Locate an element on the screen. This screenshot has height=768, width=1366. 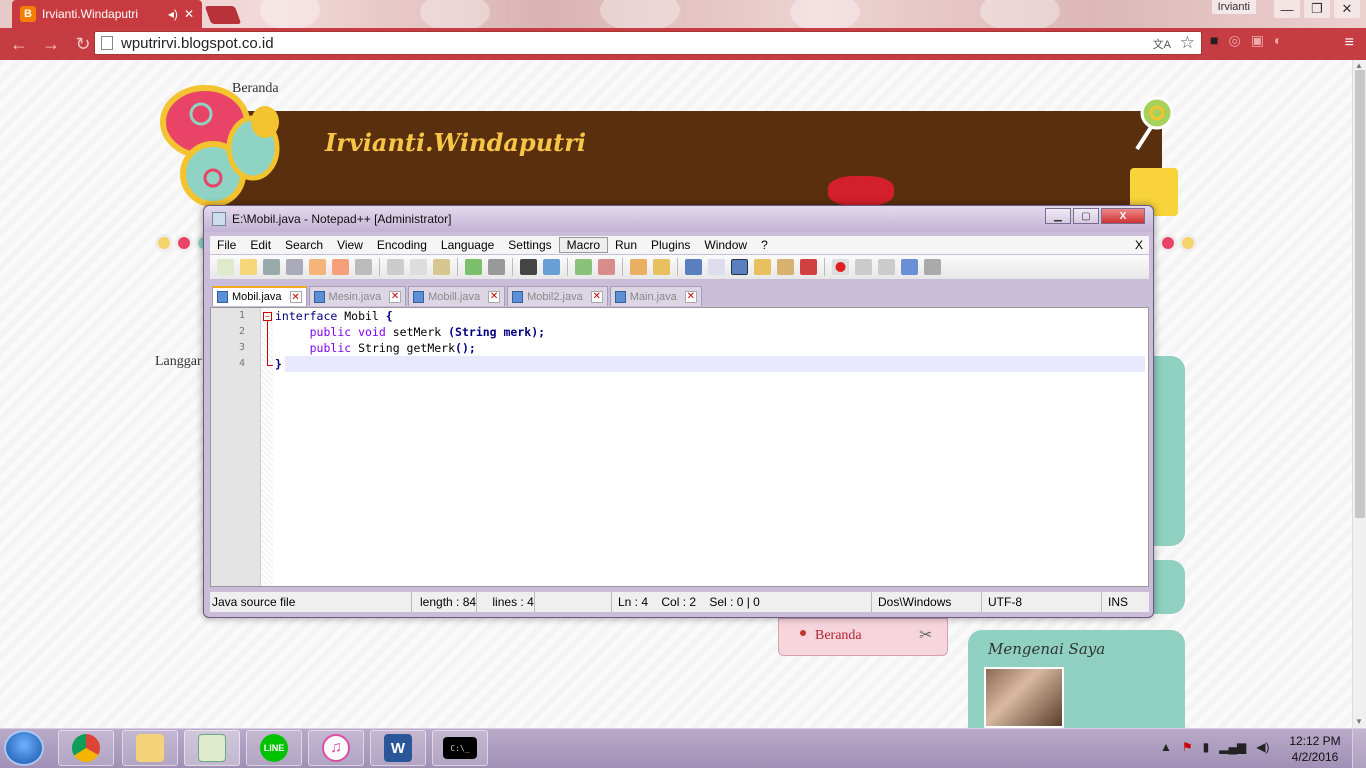
network-icon: ▂▄▆ is located at coordinates (1232, 747).